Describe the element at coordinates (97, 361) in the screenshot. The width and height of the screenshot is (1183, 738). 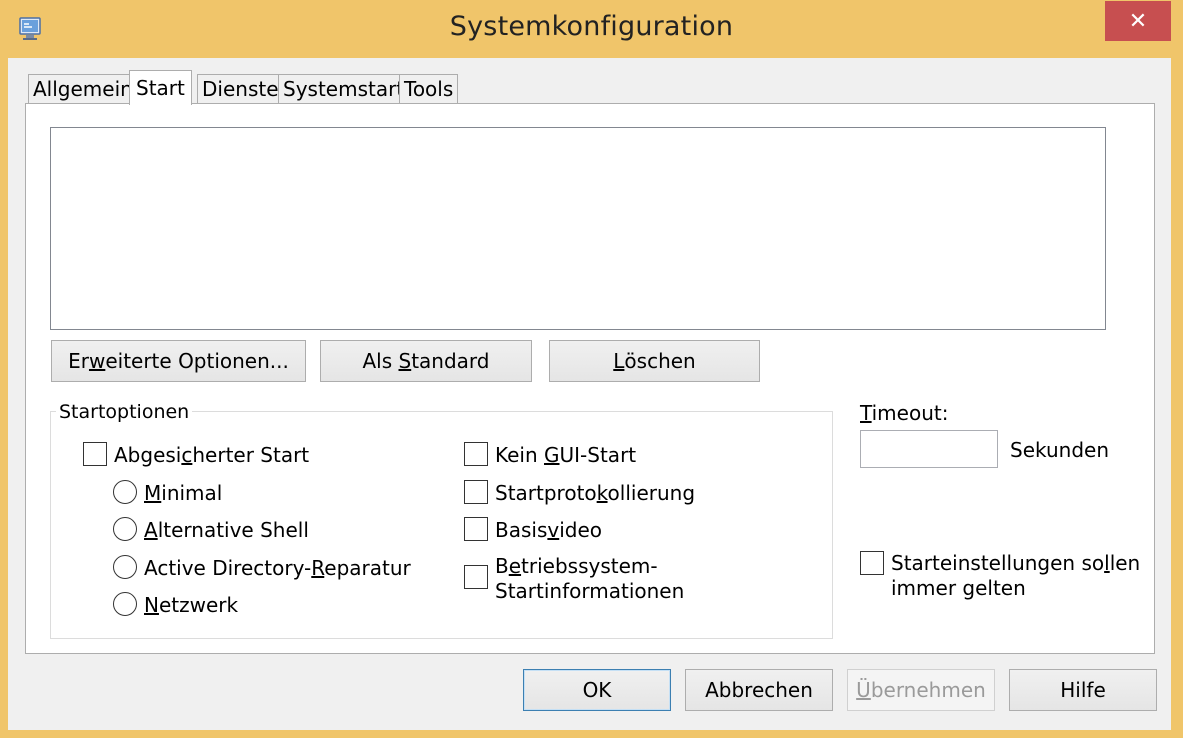
I see `access-key: w` at that location.